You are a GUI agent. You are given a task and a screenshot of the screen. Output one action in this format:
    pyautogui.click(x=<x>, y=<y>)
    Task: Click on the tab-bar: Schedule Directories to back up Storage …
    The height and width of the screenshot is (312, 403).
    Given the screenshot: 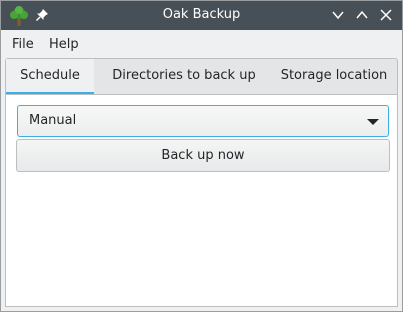 What is the action you would take?
    pyautogui.click(x=201, y=76)
    